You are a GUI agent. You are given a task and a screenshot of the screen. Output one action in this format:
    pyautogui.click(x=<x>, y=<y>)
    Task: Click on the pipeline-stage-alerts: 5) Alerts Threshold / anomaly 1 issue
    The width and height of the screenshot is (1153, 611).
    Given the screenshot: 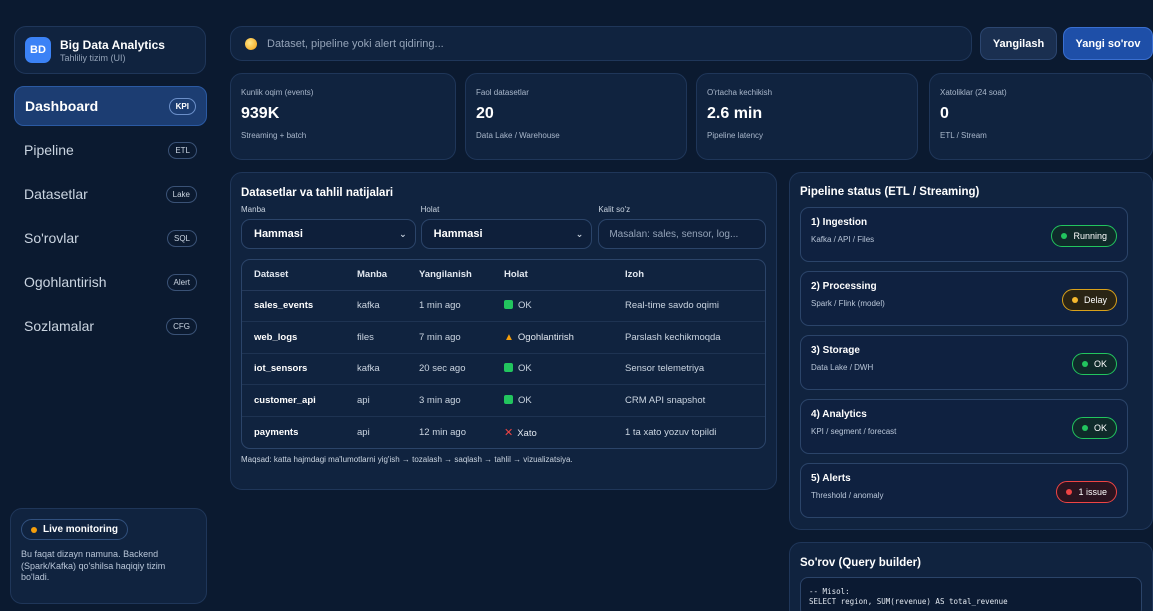 What is the action you would take?
    pyautogui.click(x=964, y=490)
    